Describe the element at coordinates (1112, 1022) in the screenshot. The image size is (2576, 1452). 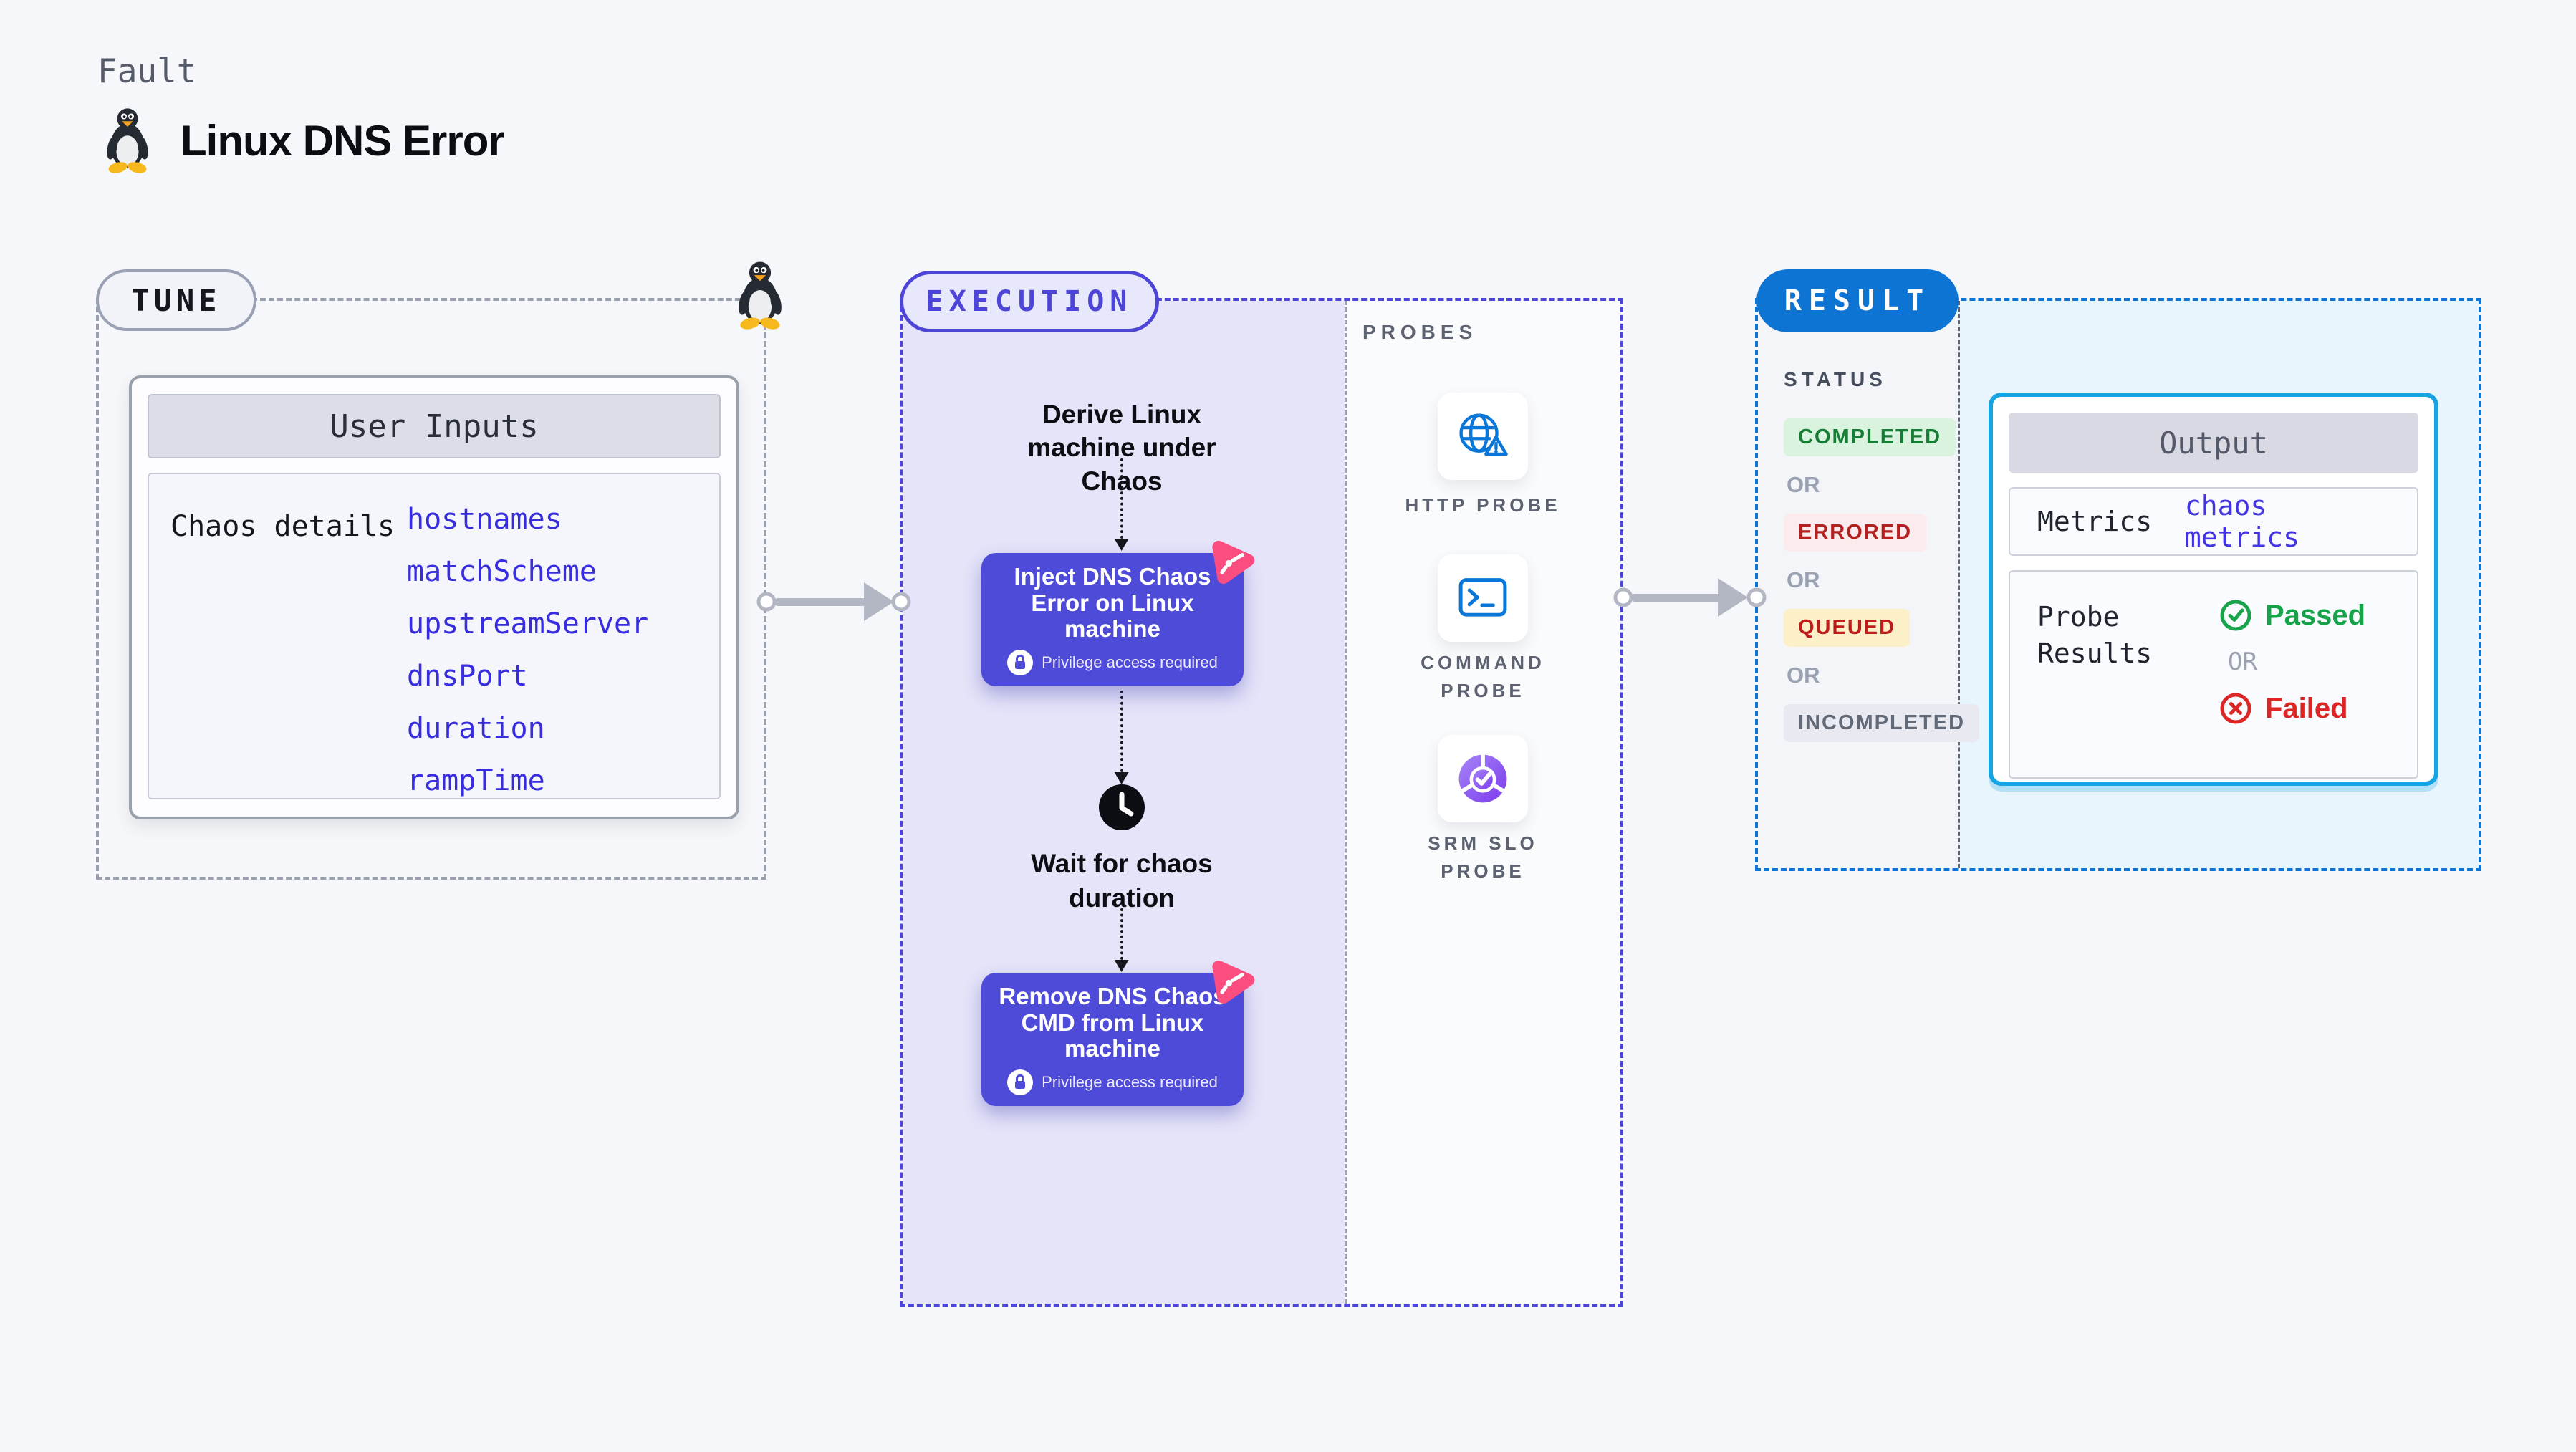
I see `remove-node-title: Remove DNS Chaos CMD from Linux machine` at that location.